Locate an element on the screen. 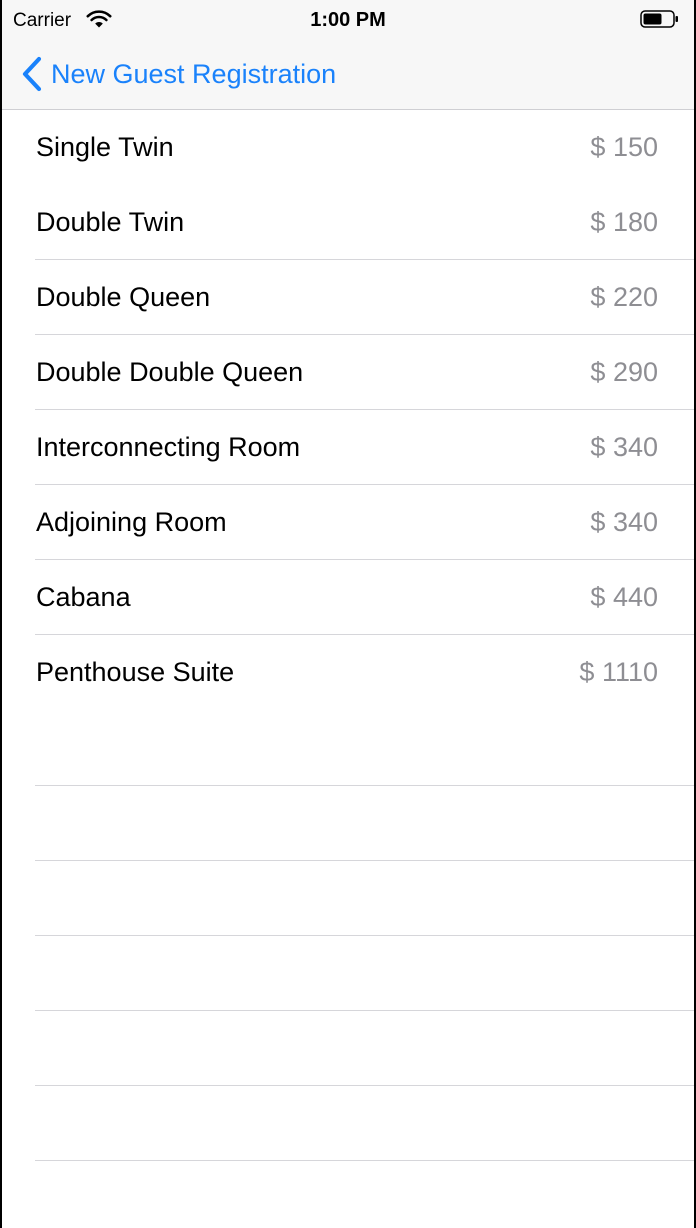  room-name: Double Double Queen is located at coordinates (170, 372).